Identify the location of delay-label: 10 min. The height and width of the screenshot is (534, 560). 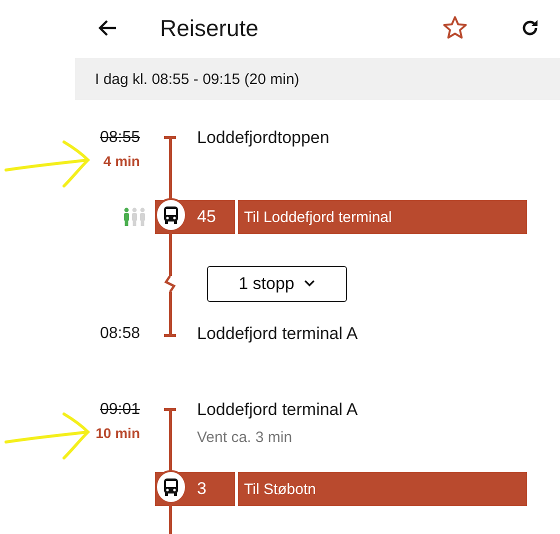
(118, 433).